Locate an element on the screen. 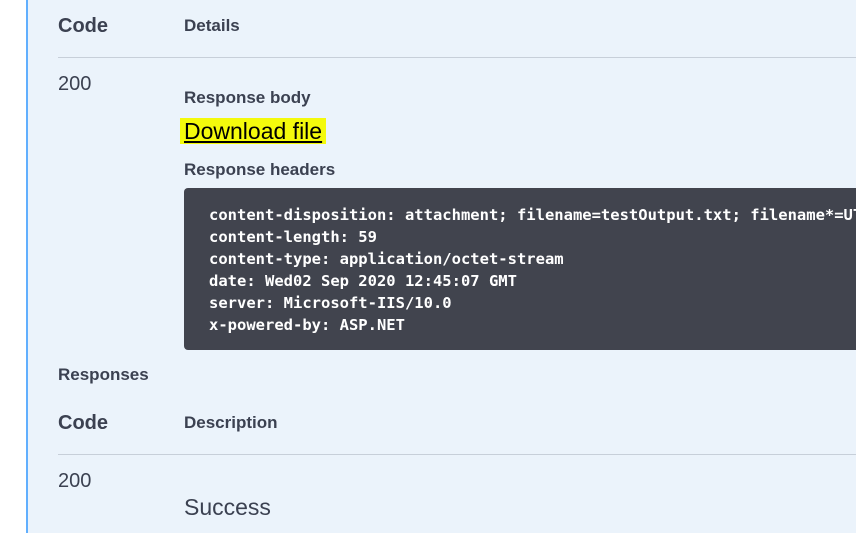  code-column-heading: Code is located at coordinates (83, 26).